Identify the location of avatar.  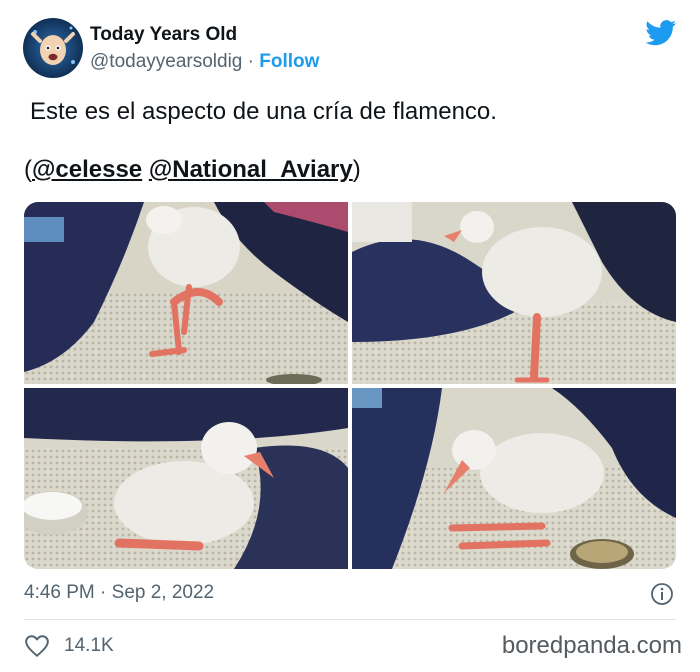
(53, 48).